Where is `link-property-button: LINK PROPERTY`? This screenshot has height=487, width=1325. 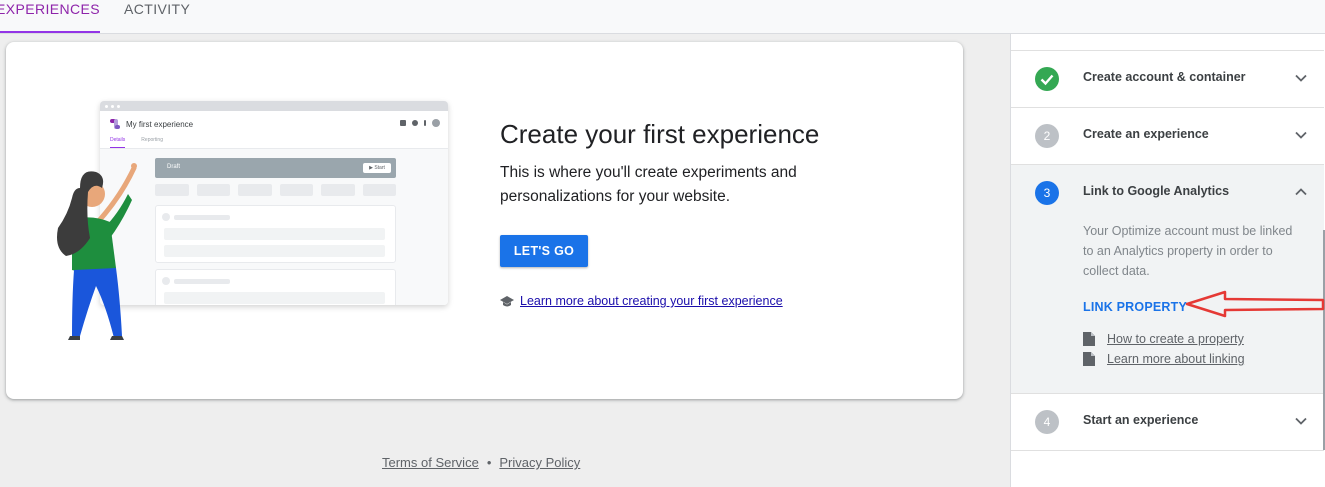 link-property-button: LINK PROPERTY is located at coordinates (1135, 307).